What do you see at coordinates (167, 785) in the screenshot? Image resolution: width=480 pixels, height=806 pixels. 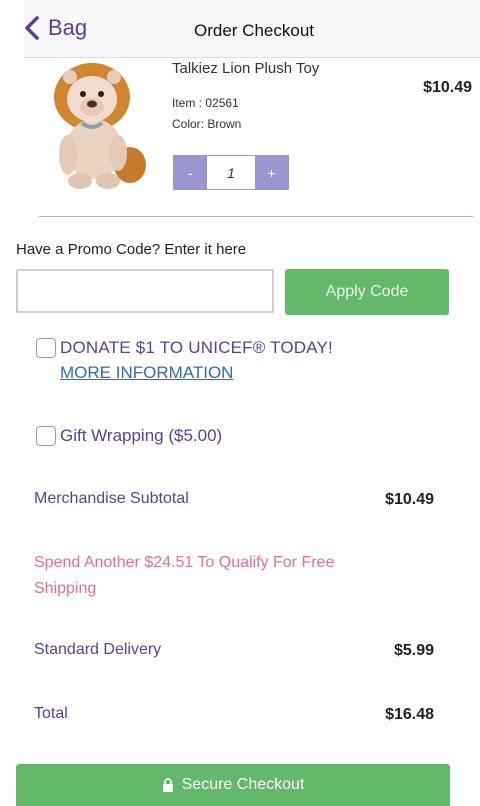 I see `lock-icon` at bounding box center [167, 785].